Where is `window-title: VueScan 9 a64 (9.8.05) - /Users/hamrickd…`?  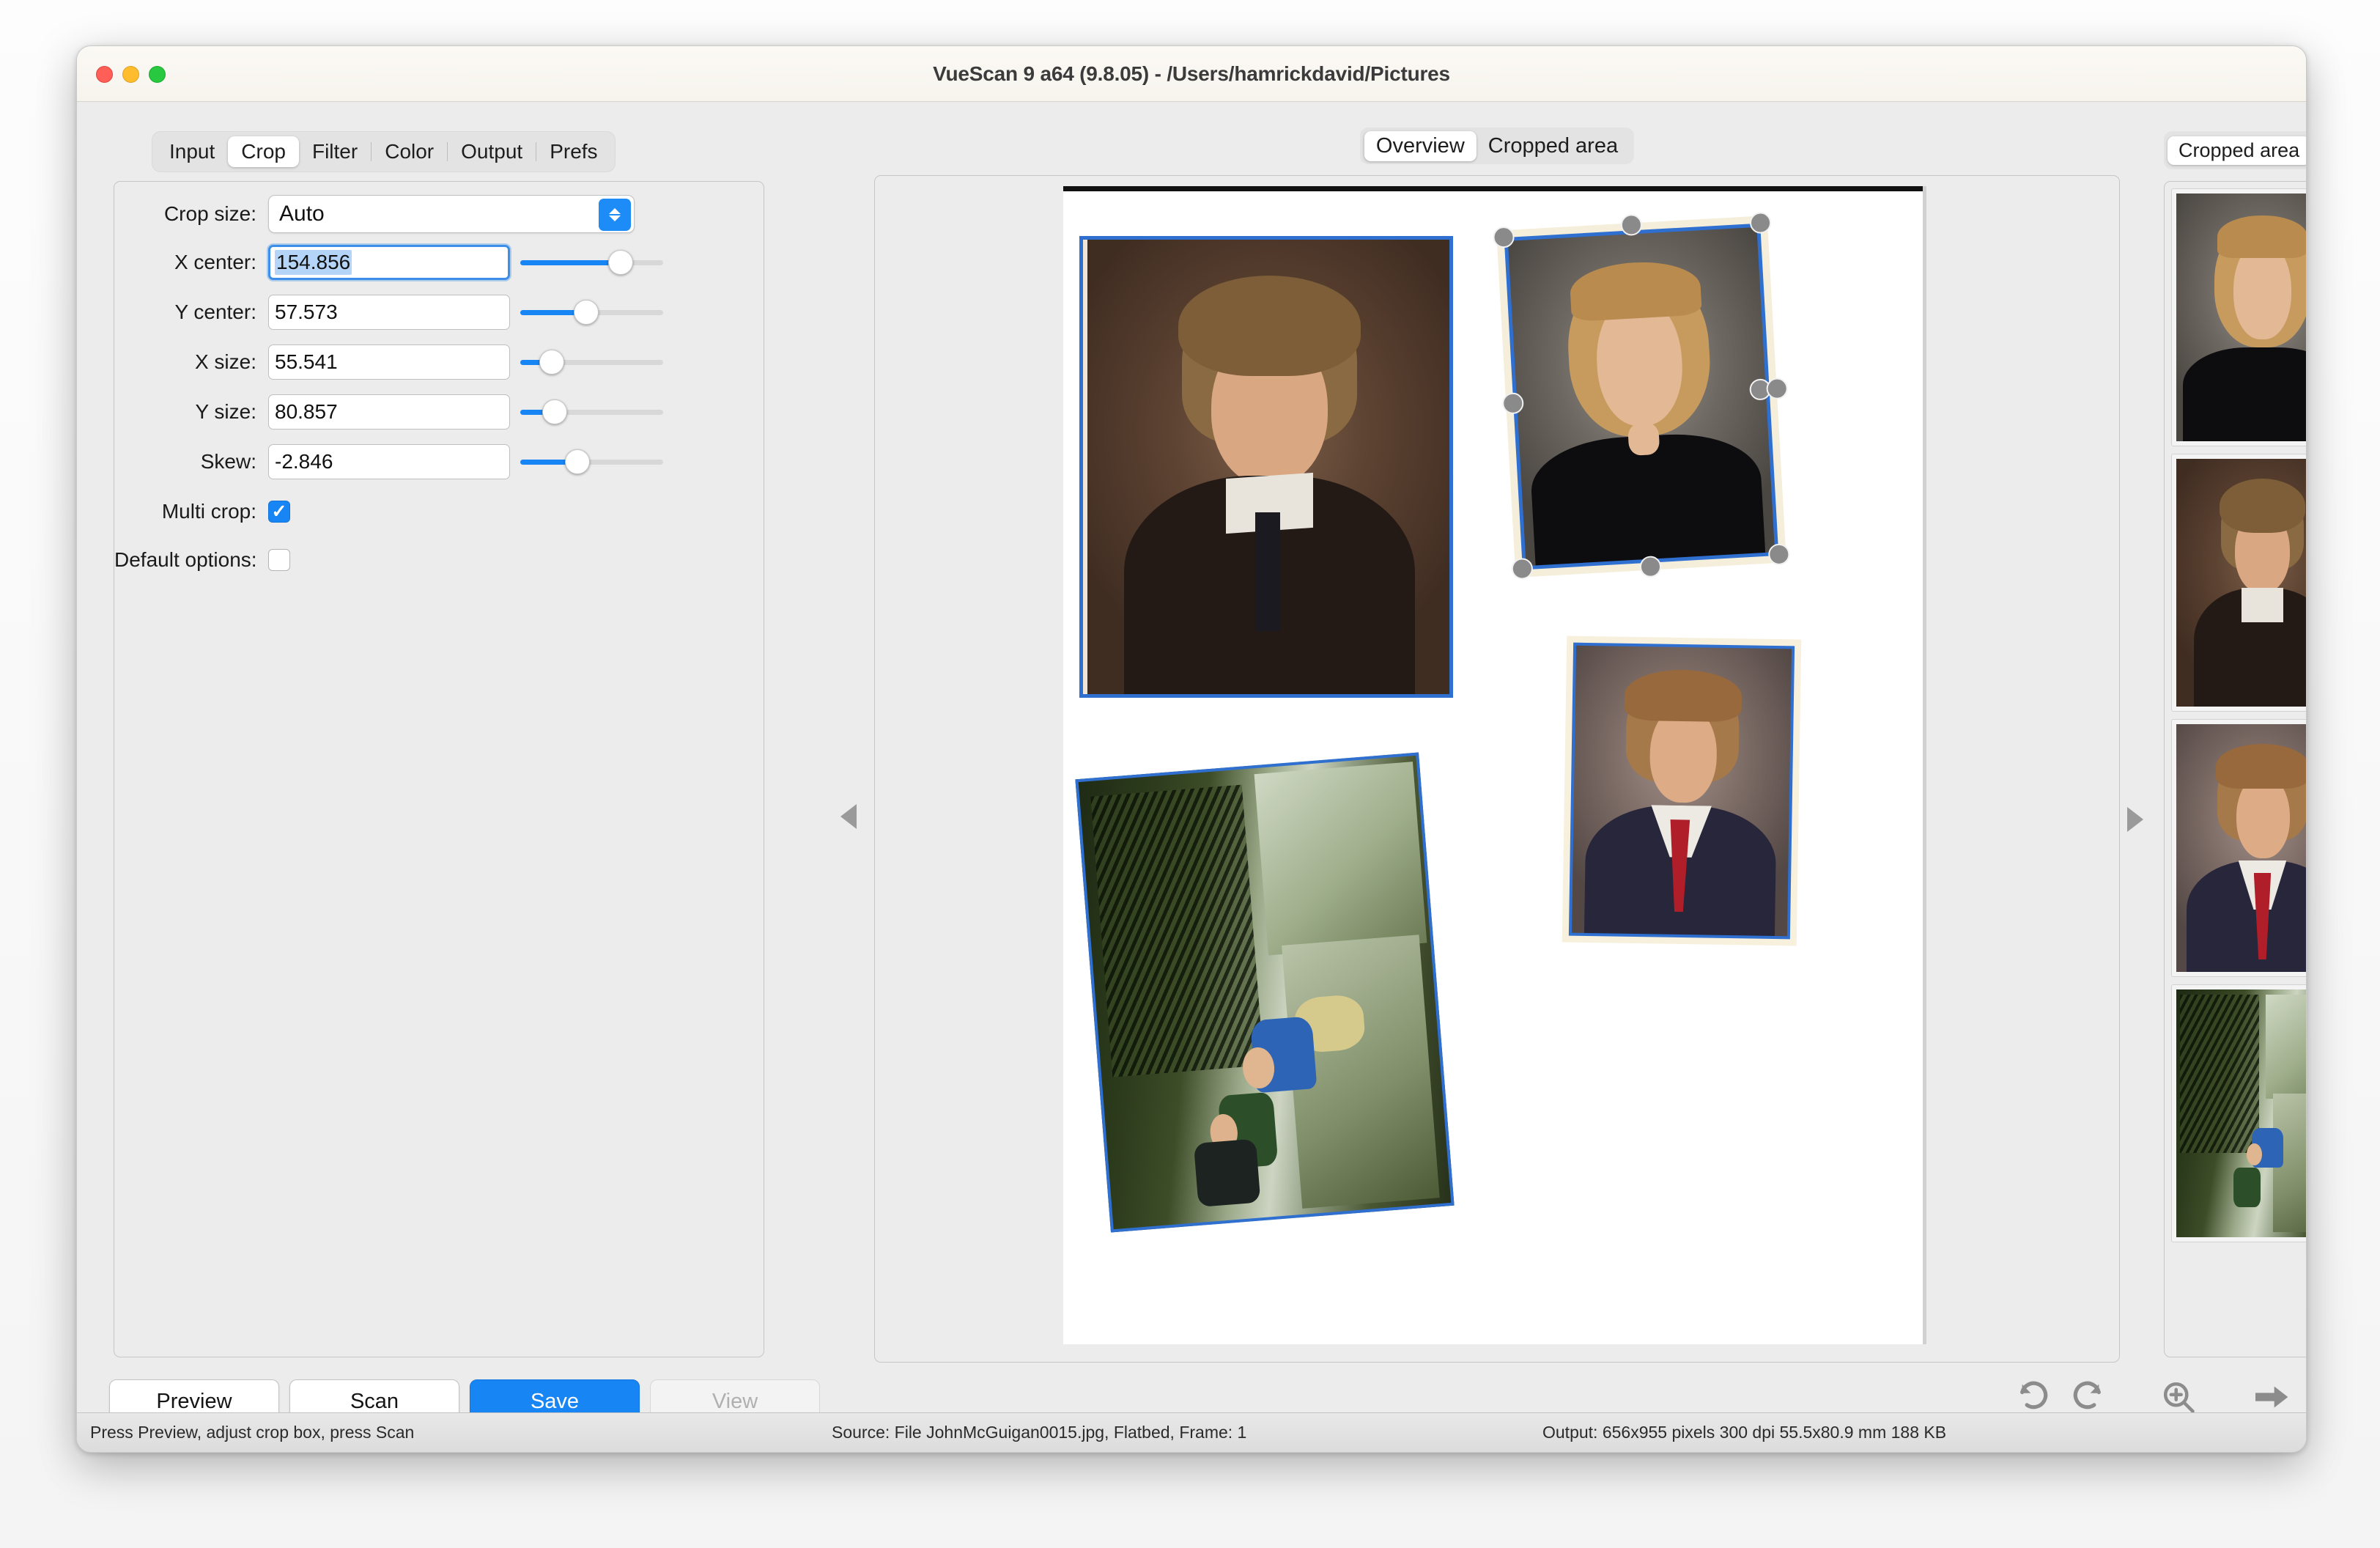 window-title: VueScan 9 a64 (9.8.05) - /Users/hamrickd… is located at coordinates (1191, 73).